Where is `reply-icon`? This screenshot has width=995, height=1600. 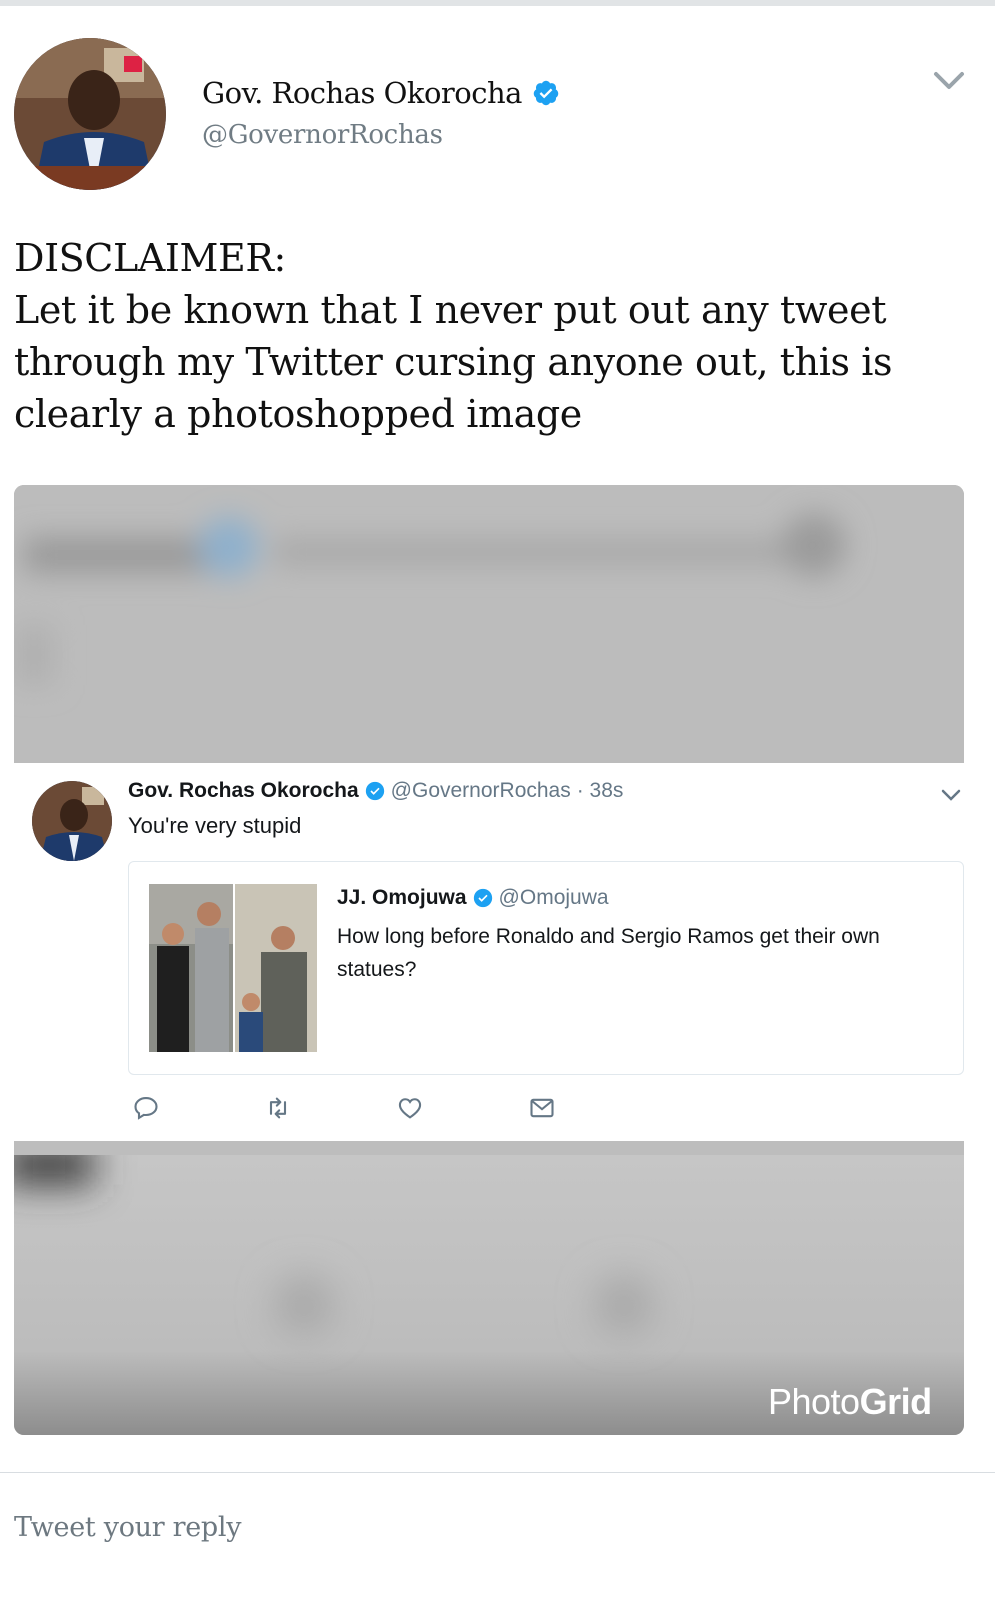 reply-icon is located at coordinates (146, 1108).